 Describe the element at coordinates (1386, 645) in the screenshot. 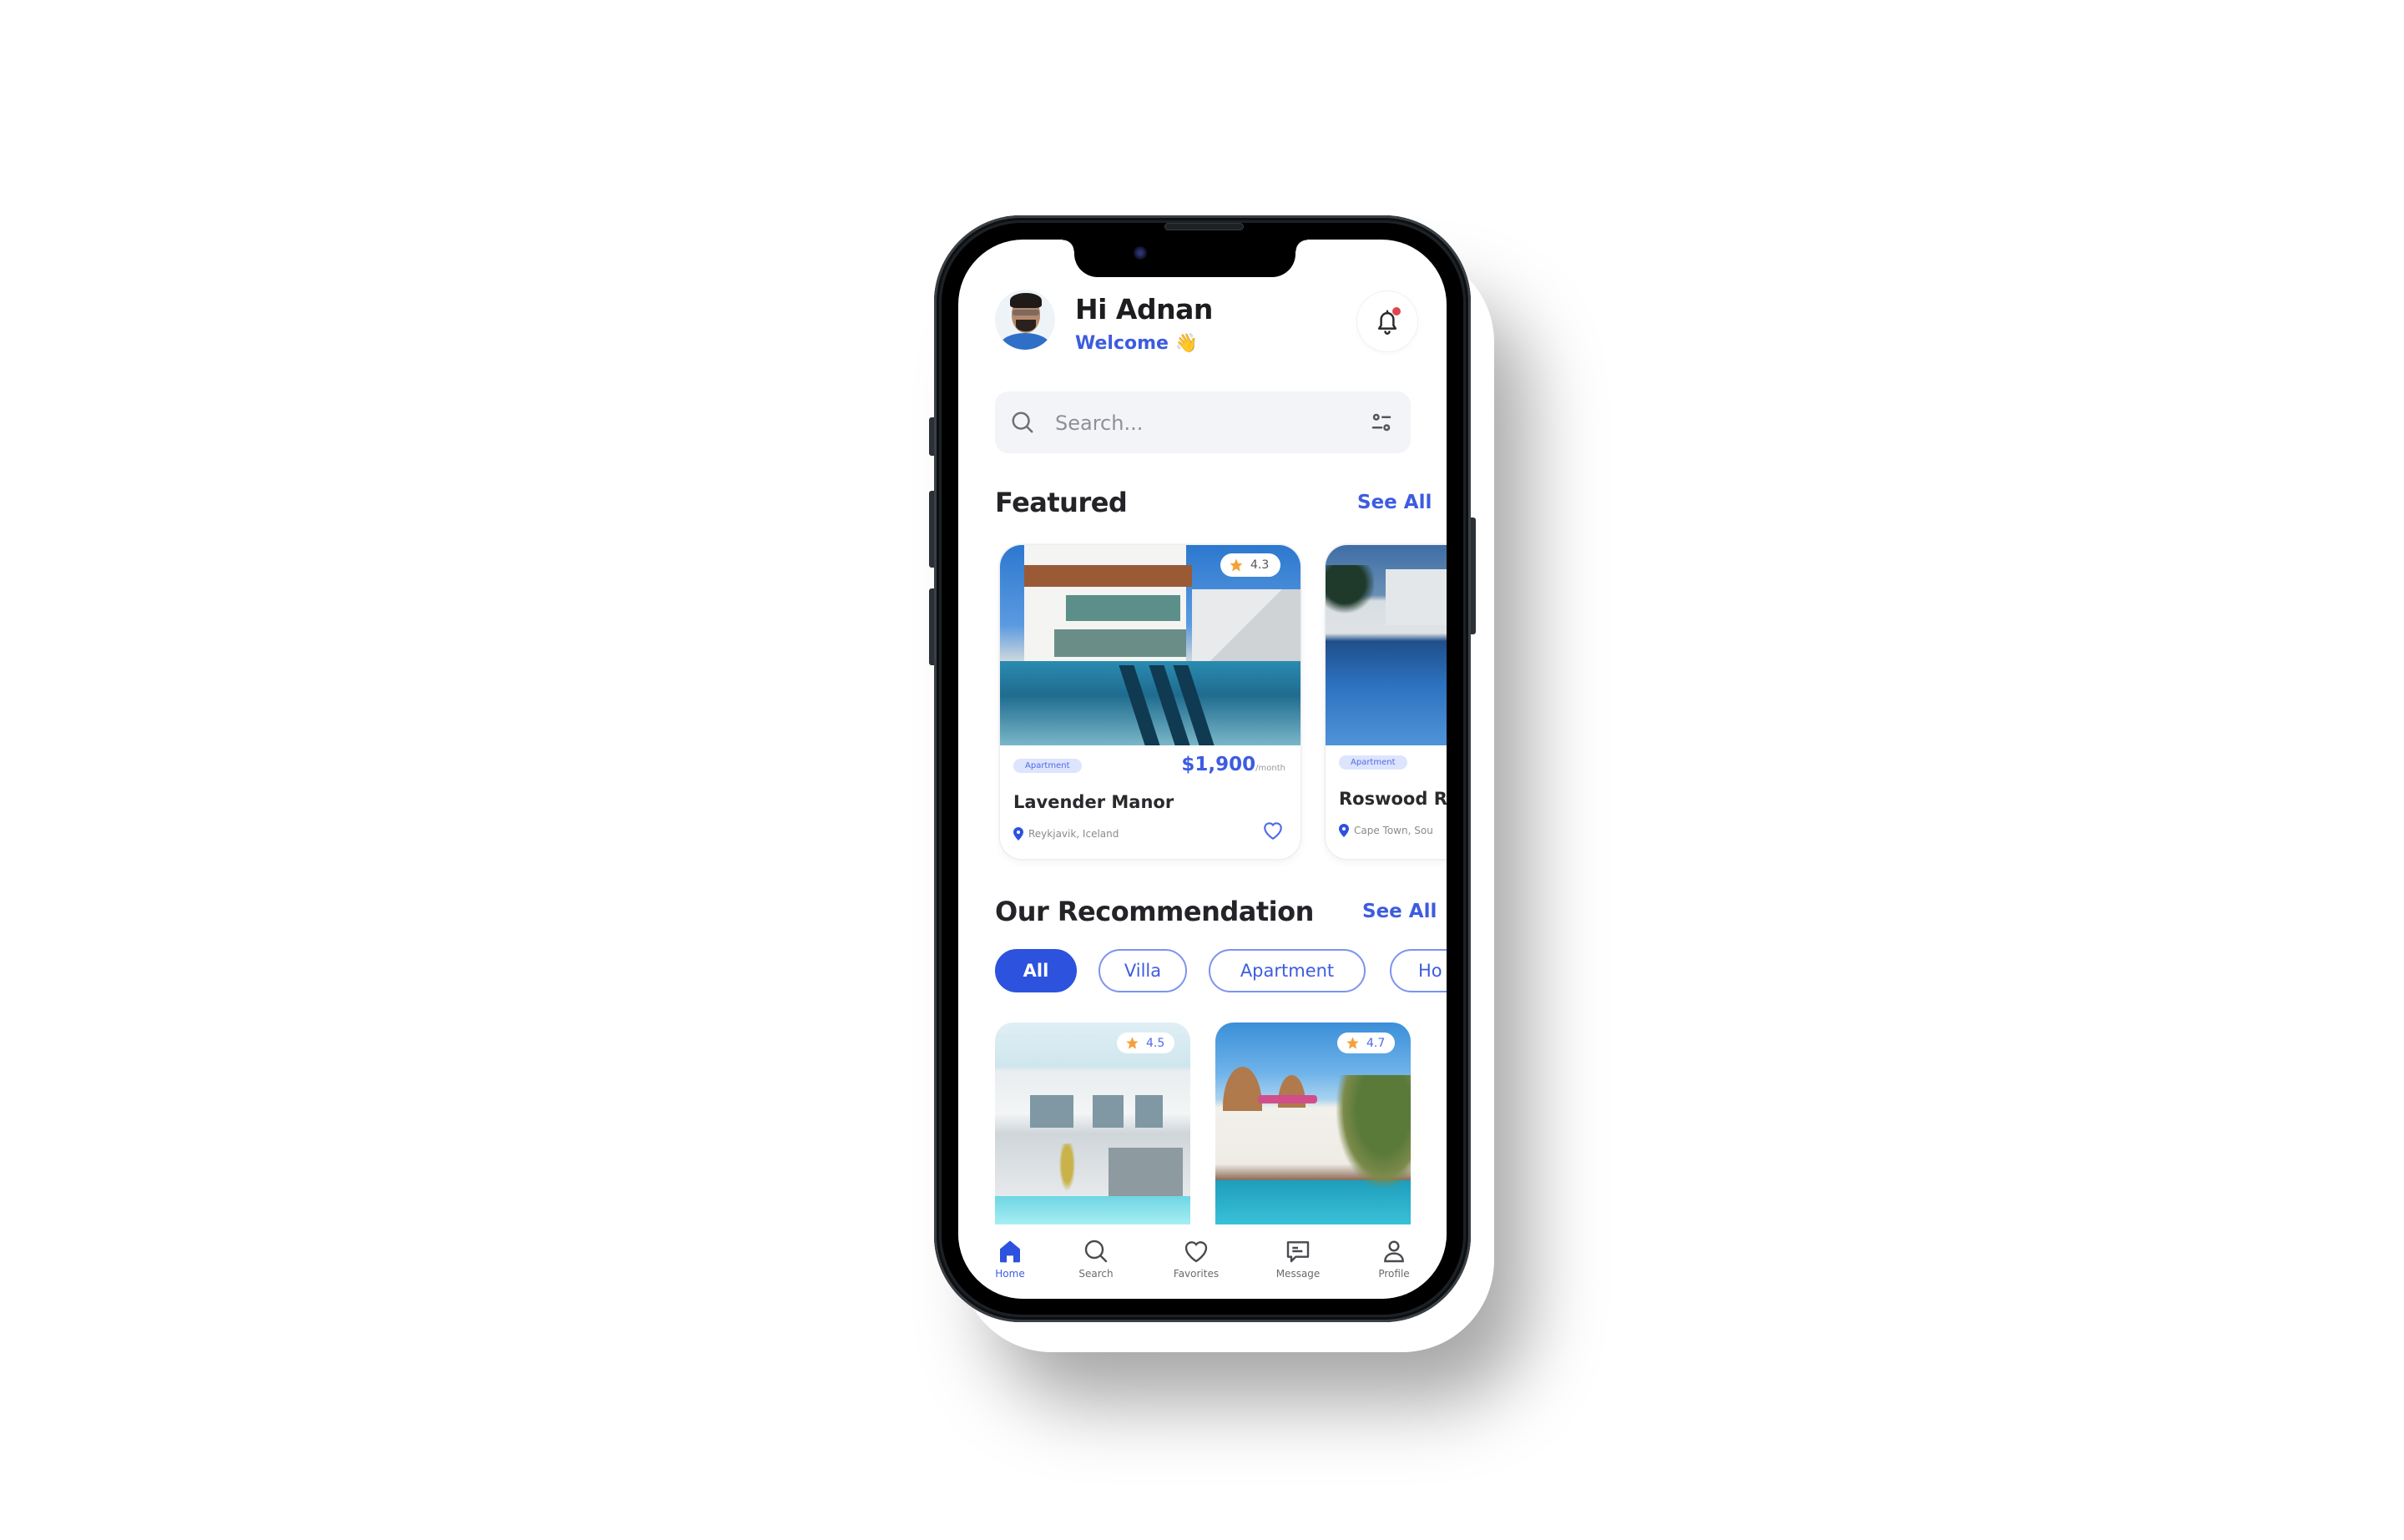

I see `property-image` at that location.